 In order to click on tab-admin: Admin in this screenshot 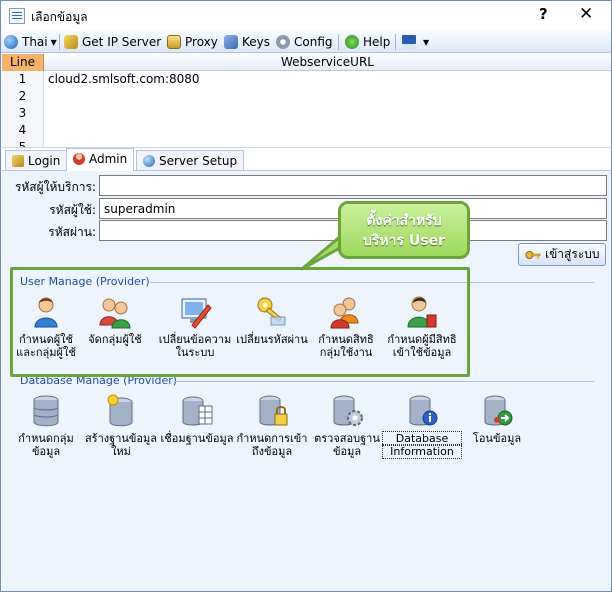, I will do `click(100, 159)`.